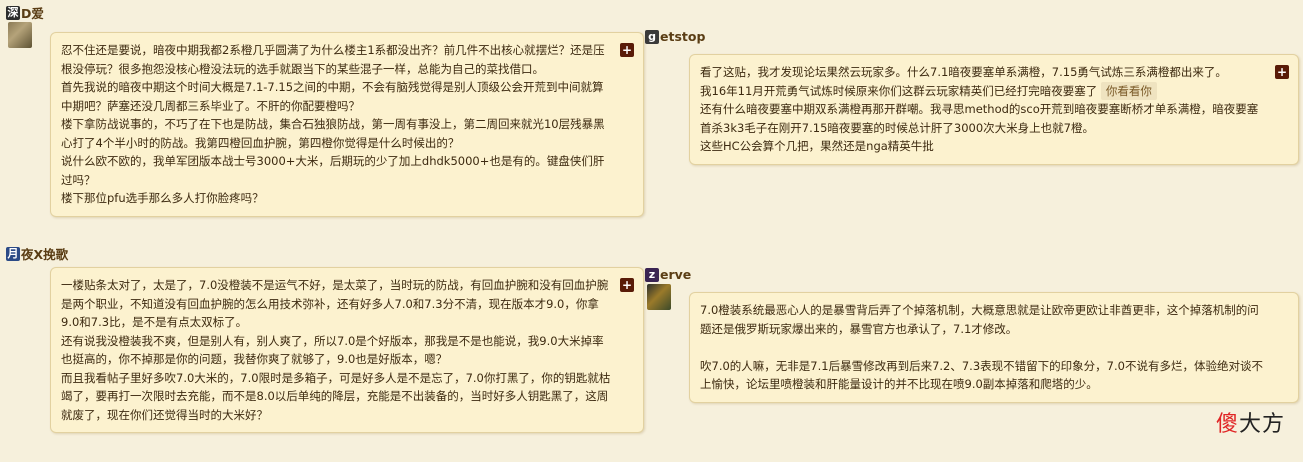 This screenshot has height=462, width=1303. What do you see at coordinates (162, 198) in the screenshot?
I see `post-line: 楼下那位pfu选手那么多人打你脸疼吗？` at bounding box center [162, 198].